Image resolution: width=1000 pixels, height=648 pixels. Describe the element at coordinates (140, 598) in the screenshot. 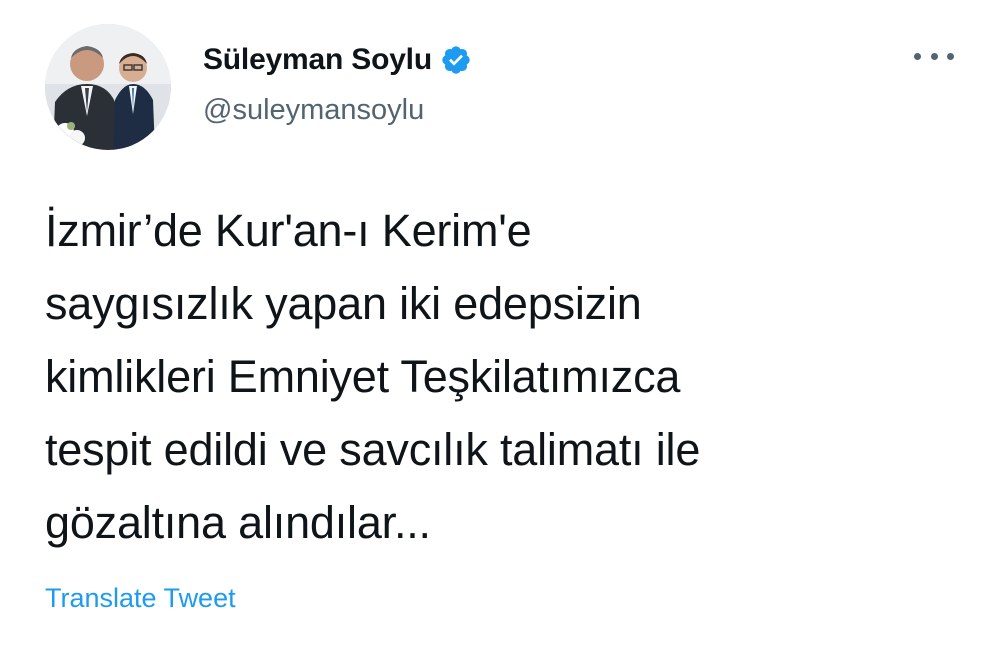

I see `translate-tweet-link: Translate Tweet` at that location.